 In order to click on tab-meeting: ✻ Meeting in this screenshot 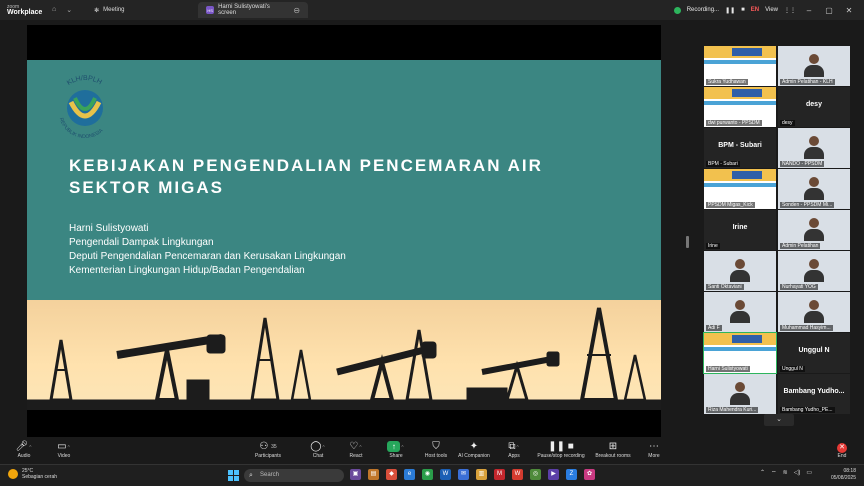, I will do `click(141, 10)`.